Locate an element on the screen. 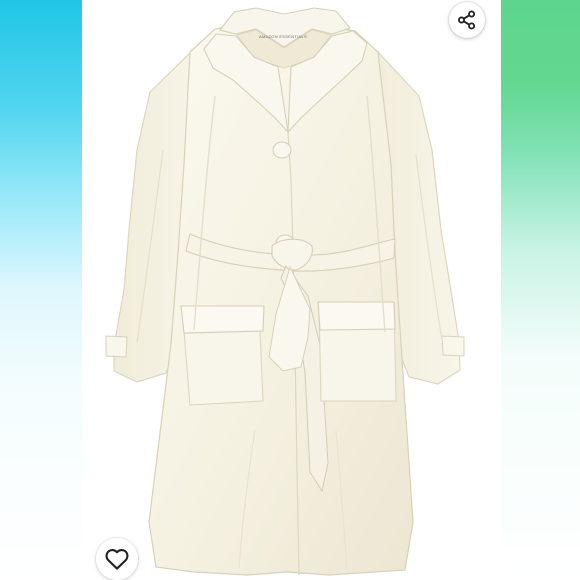  heart-icon is located at coordinates (117, 559).